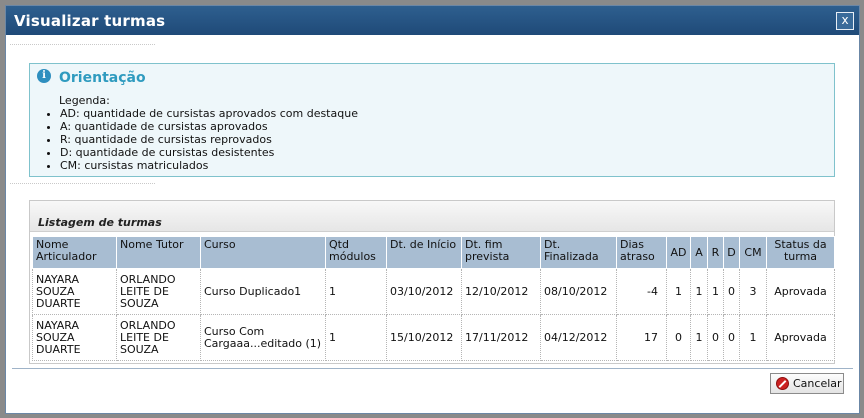 This screenshot has width=864, height=418. Describe the element at coordinates (578, 252) in the screenshot. I see `column-header: Dt. Finalizada` at that location.